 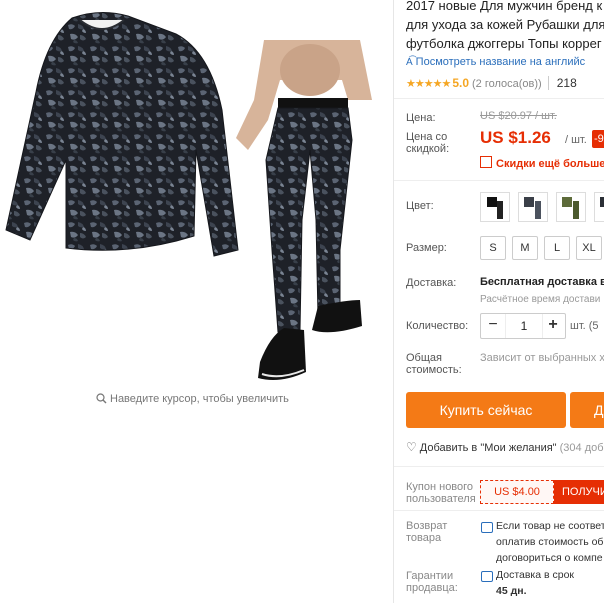 I want to click on delivery-icon, so click(x=487, y=576).